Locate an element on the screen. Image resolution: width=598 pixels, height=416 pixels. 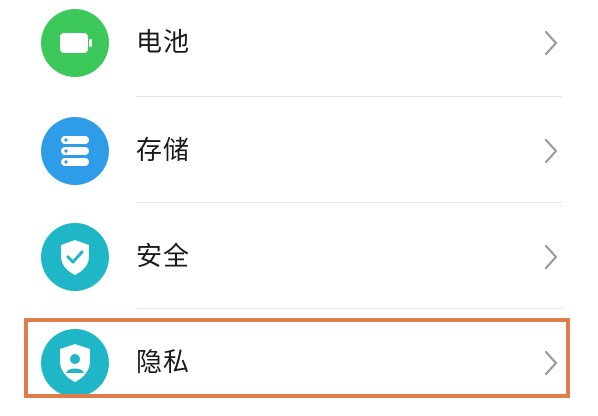
shield-check-icon is located at coordinates (75, 257).